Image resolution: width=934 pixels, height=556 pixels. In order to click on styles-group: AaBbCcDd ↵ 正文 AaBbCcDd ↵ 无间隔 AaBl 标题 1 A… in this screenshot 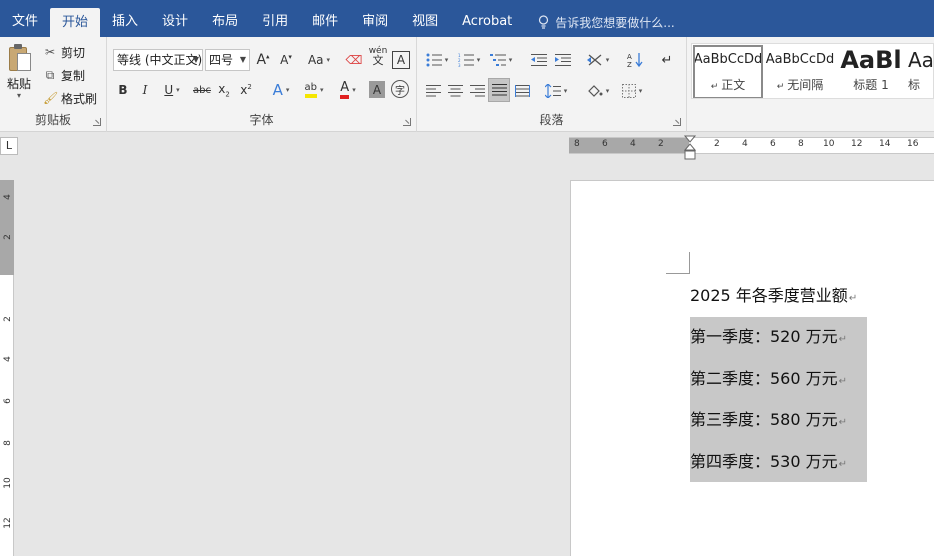, I will do `click(810, 84)`.